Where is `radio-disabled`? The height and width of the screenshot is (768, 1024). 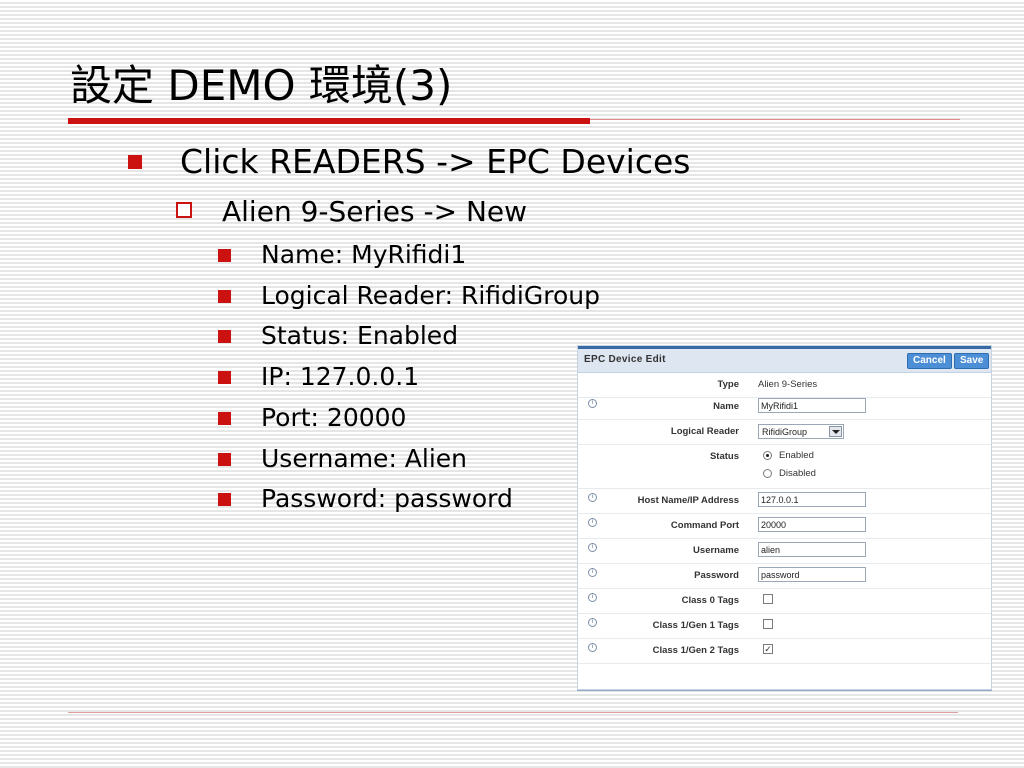 radio-disabled is located at coordinates (767, 473).